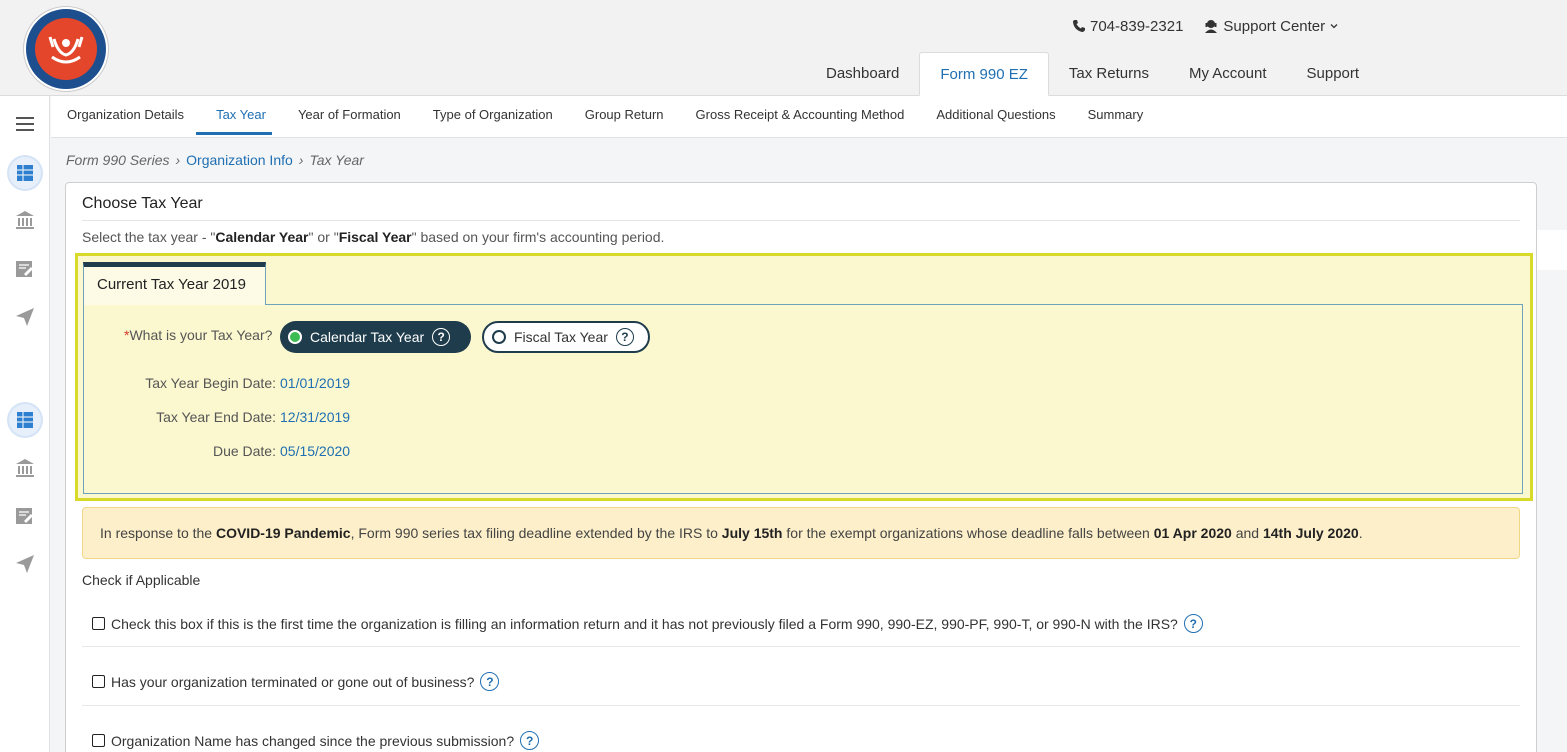  What do you see at coordinates (1552, 250) in the screenshot?
I see `page-edge` at bounding box center [1552, 250].